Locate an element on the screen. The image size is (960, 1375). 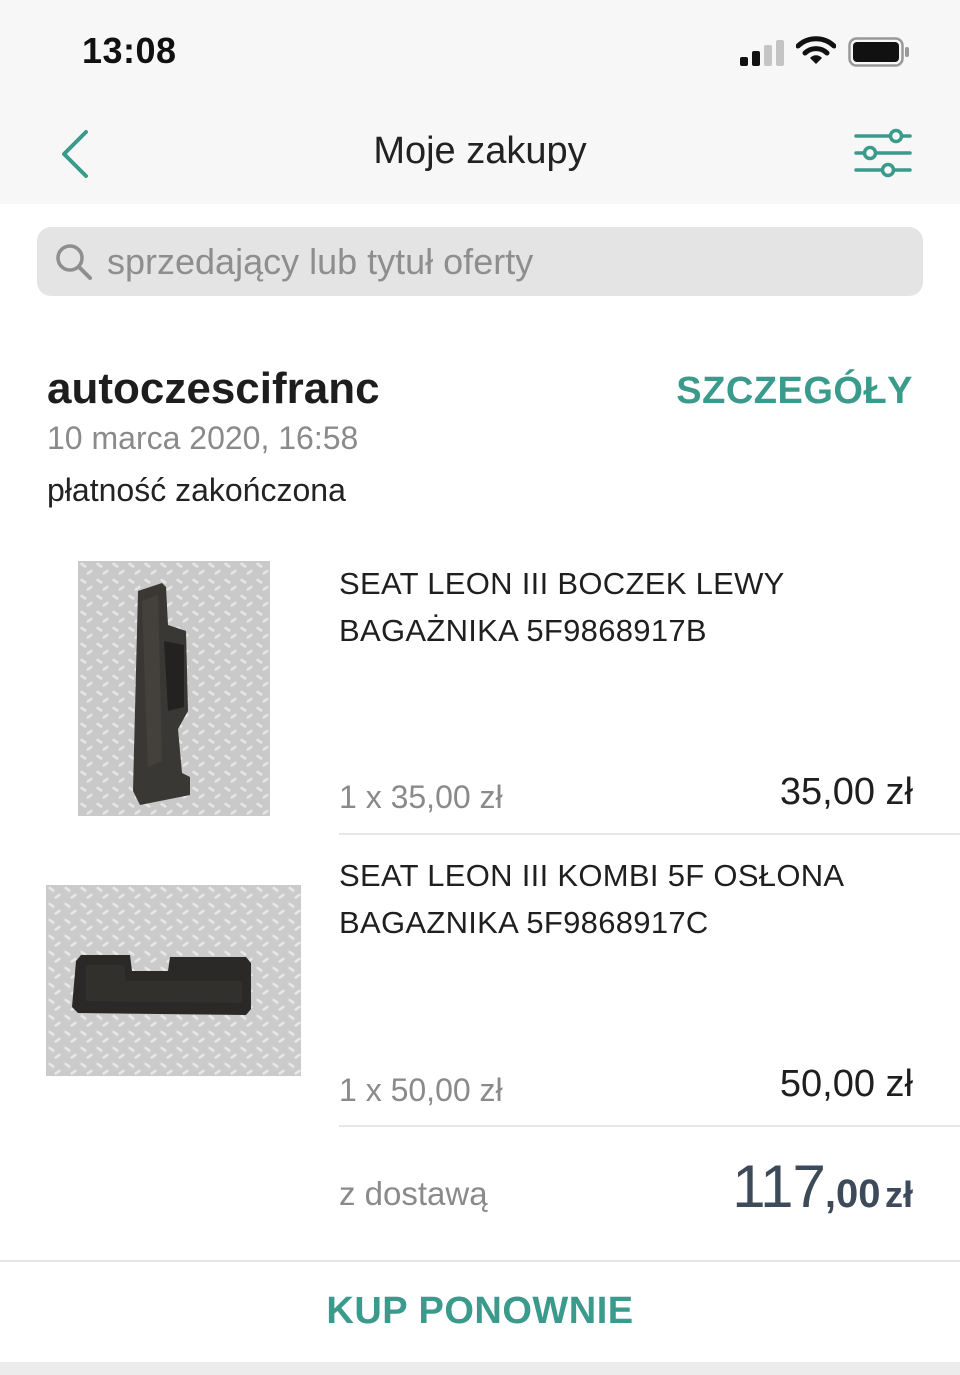
payment-status: płatność zakończona is located at coordinates (196, 490).